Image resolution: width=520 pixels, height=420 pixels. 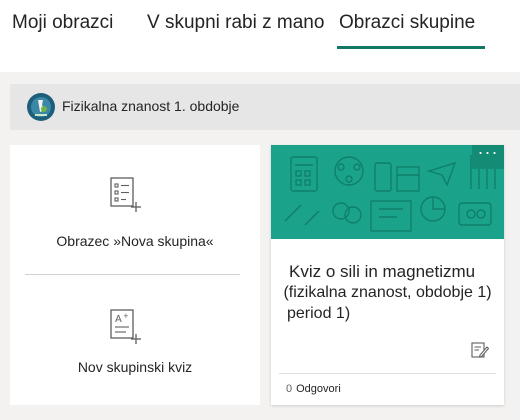 I want to click on tab-shared-with-me: V skupni rabi z mano, so click(x=235, y=23).